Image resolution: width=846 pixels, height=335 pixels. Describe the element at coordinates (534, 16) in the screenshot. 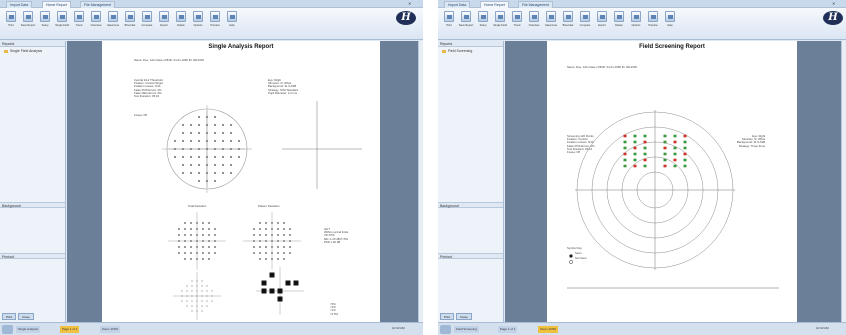

I see `overview-icon` at that location.